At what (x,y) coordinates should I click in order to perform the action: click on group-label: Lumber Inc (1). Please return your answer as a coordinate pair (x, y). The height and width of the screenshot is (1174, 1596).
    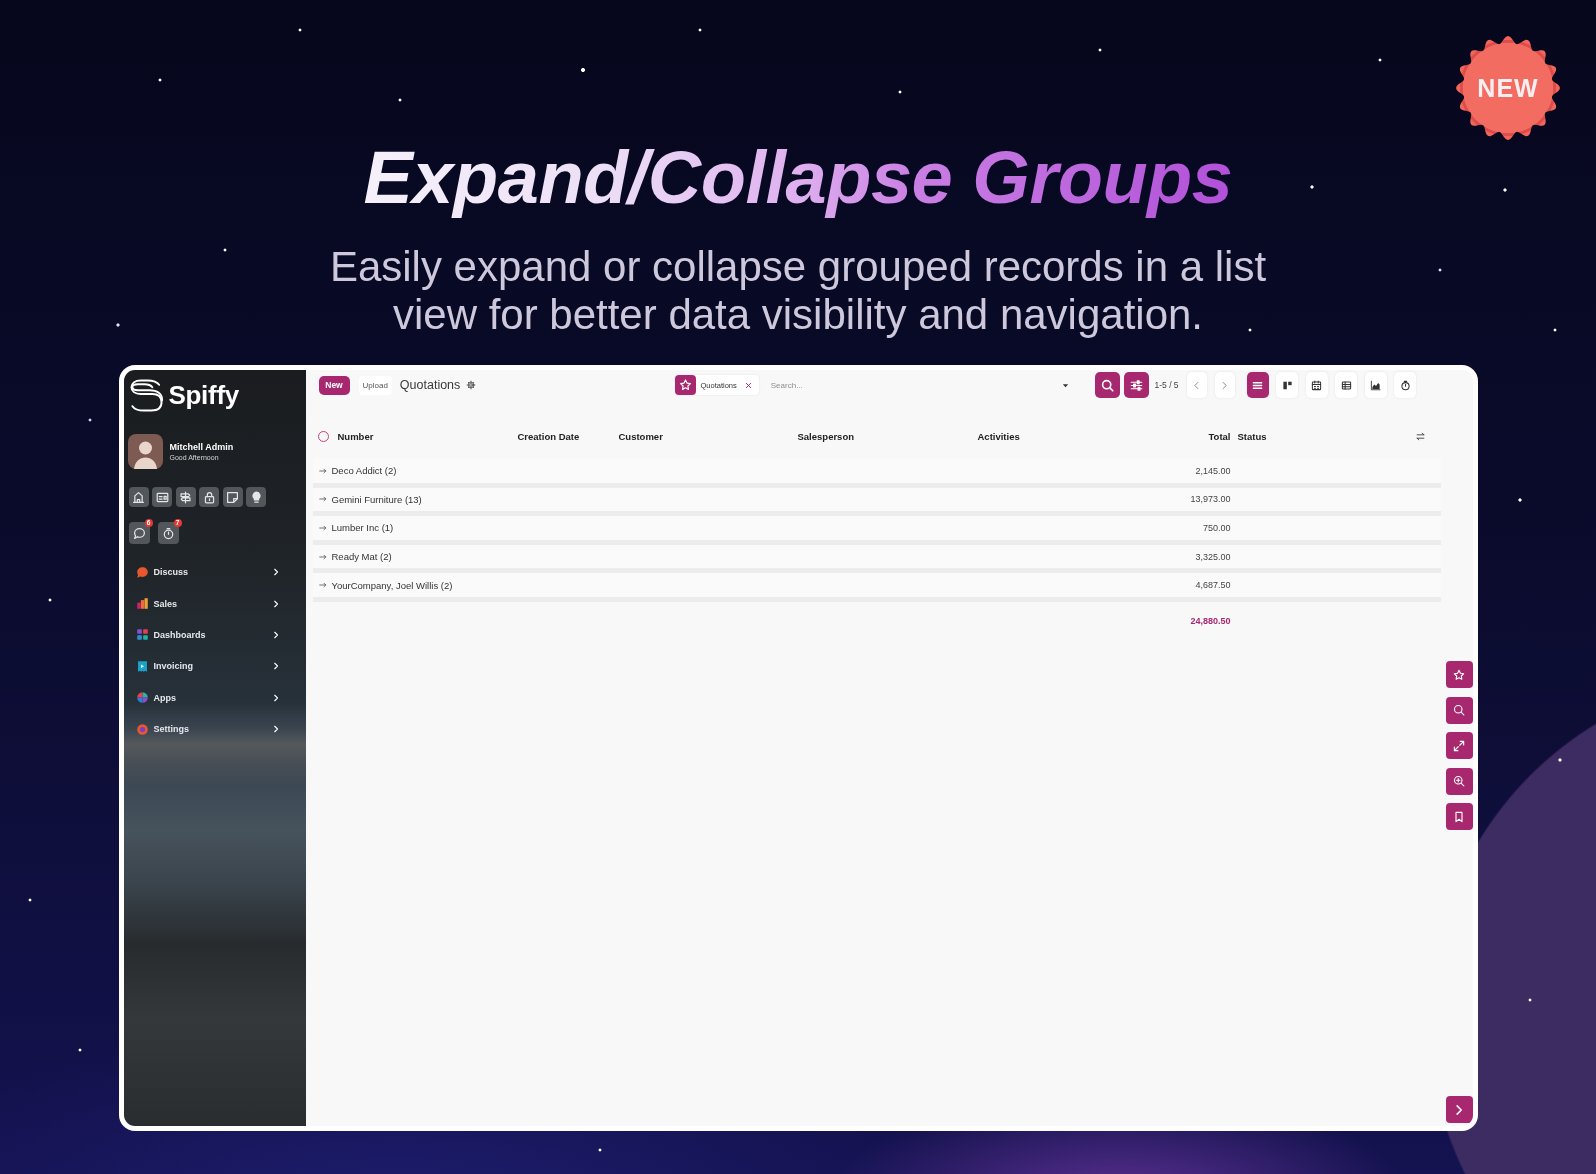
    Looking at the image, I should click on (362, 528).